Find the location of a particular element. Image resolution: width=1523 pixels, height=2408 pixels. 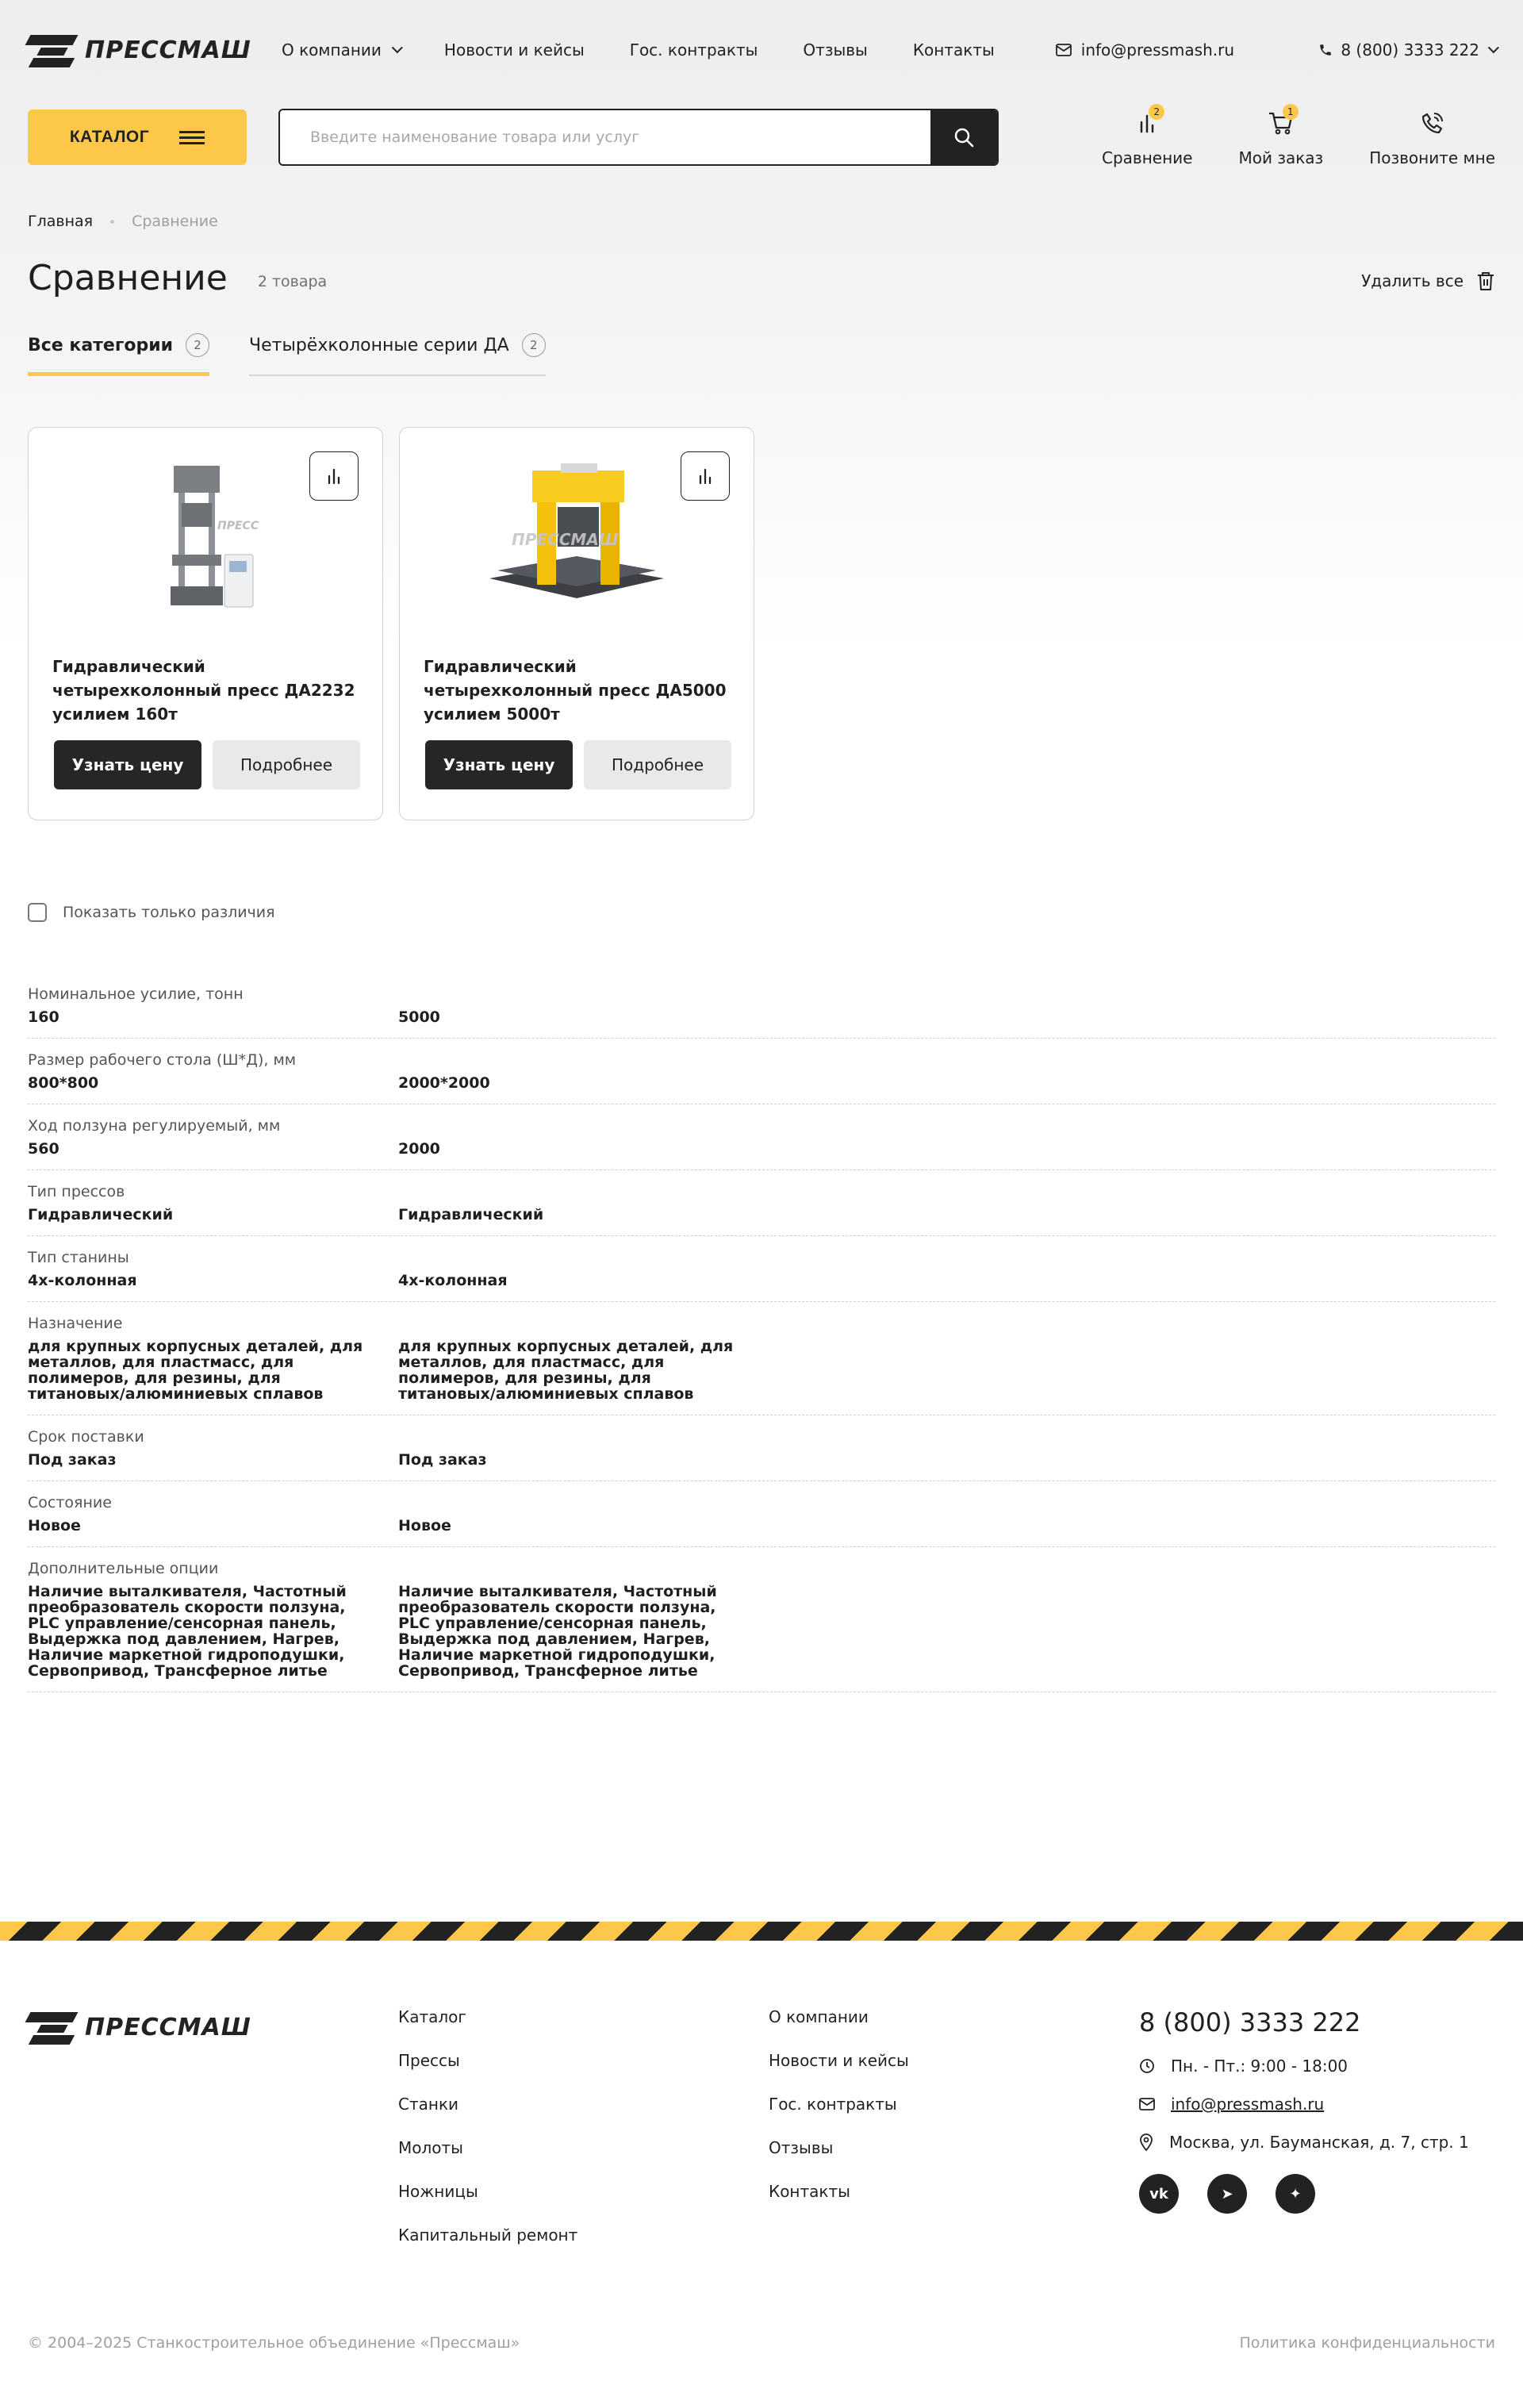

catalog-button: КАТАЛОГ is located at coordinates (137, 137).